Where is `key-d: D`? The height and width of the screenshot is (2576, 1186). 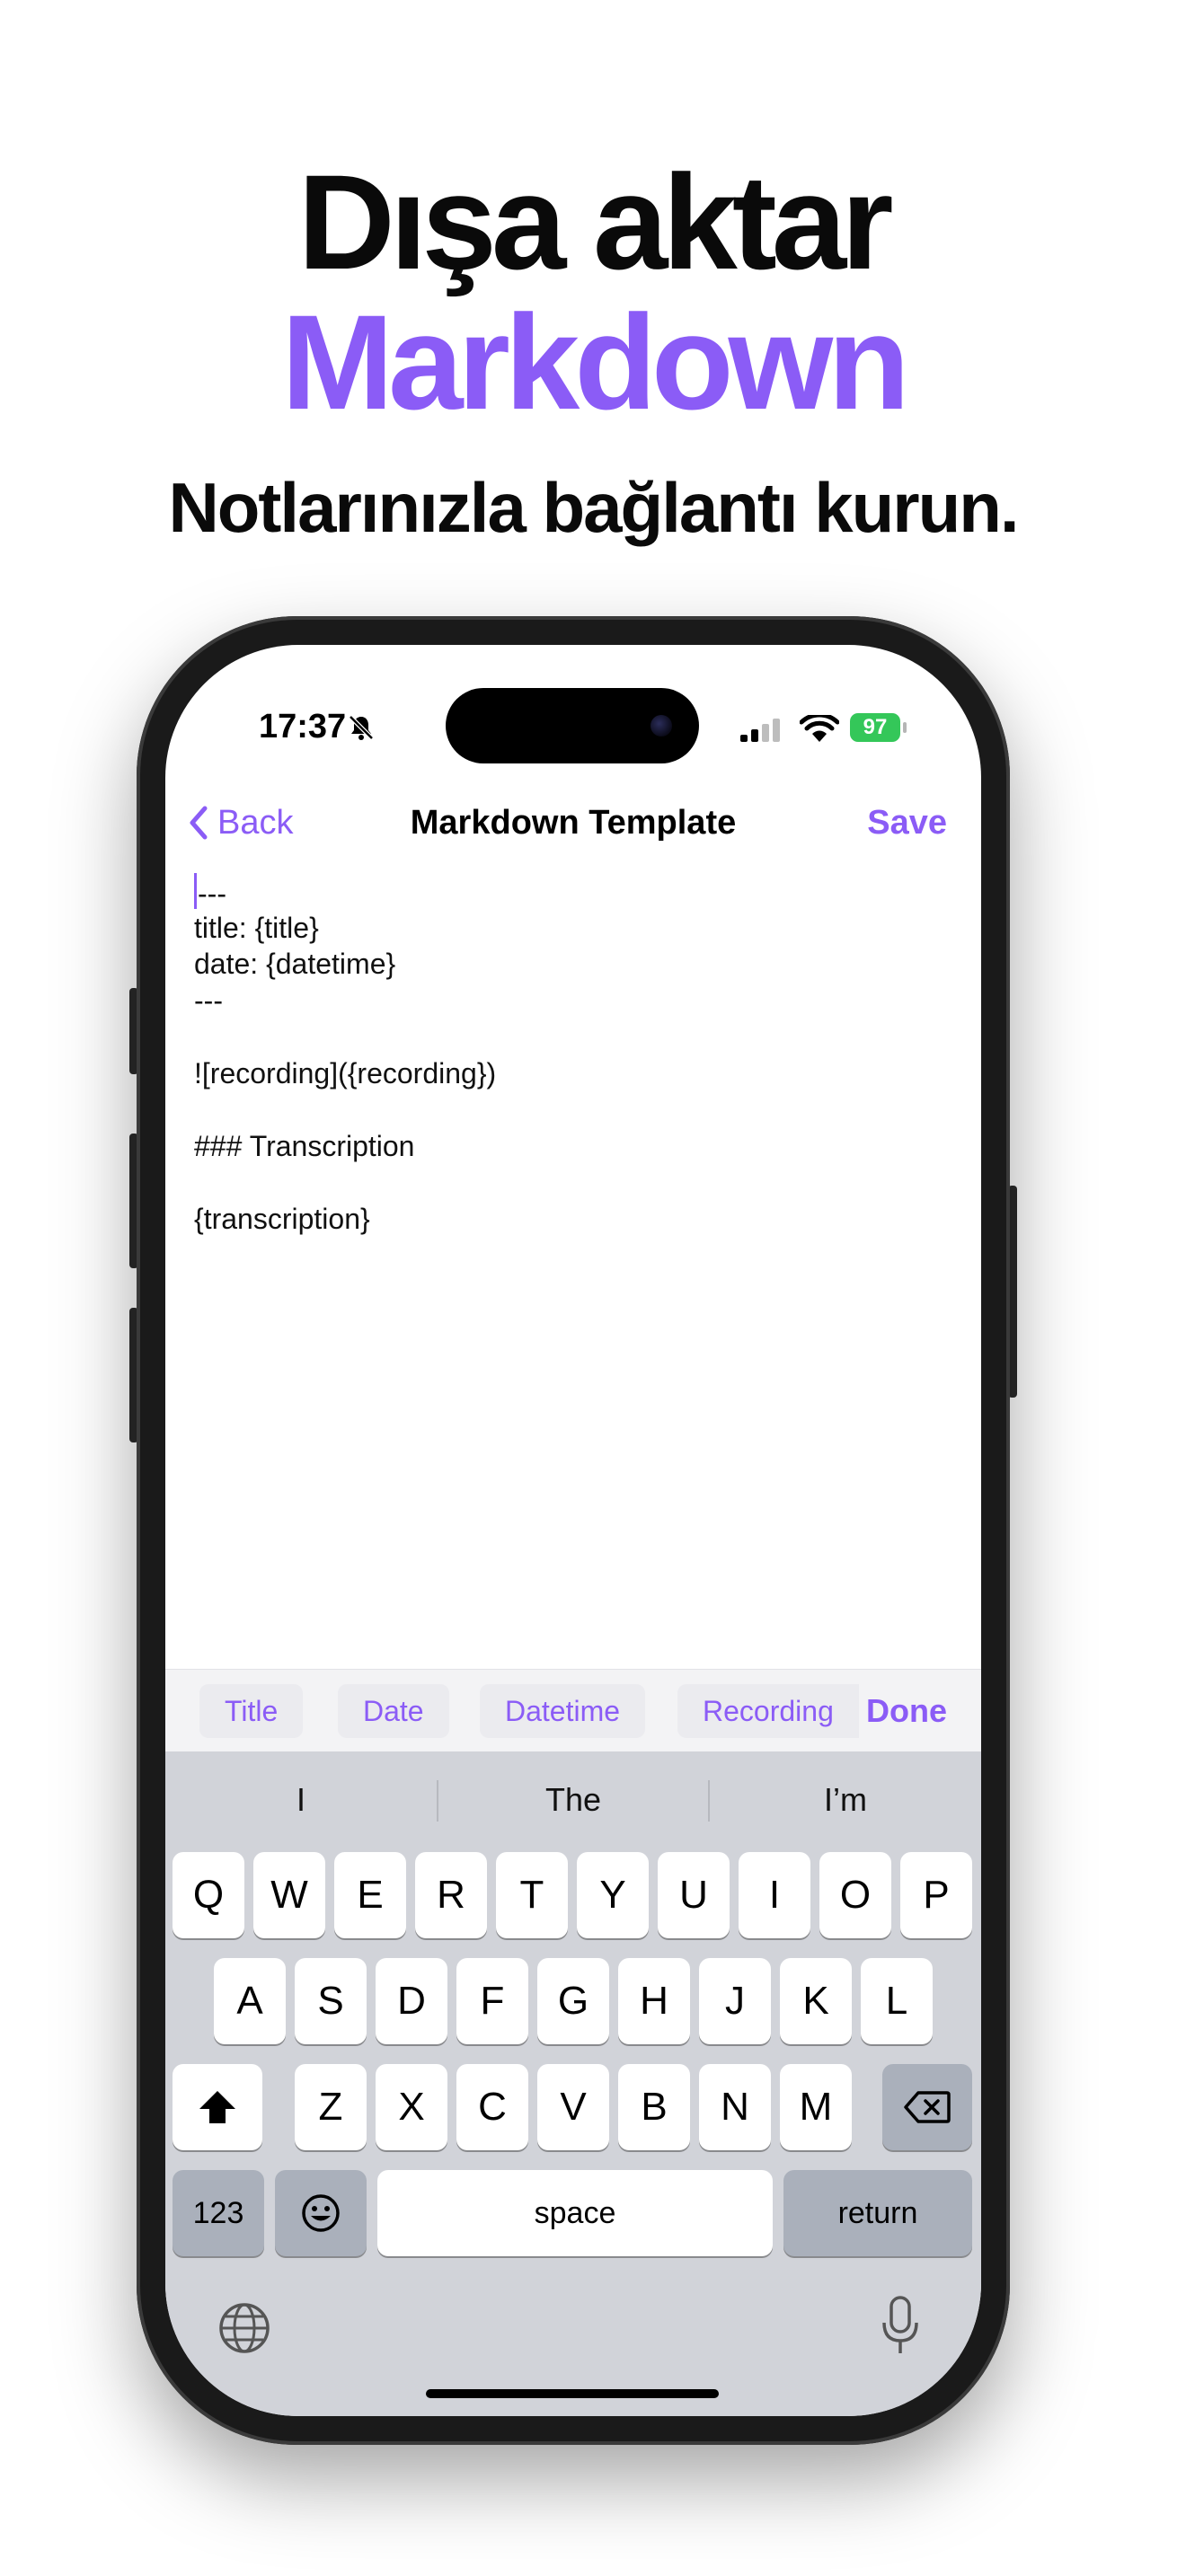 key-d: D is located at coordinates (411, 2001).